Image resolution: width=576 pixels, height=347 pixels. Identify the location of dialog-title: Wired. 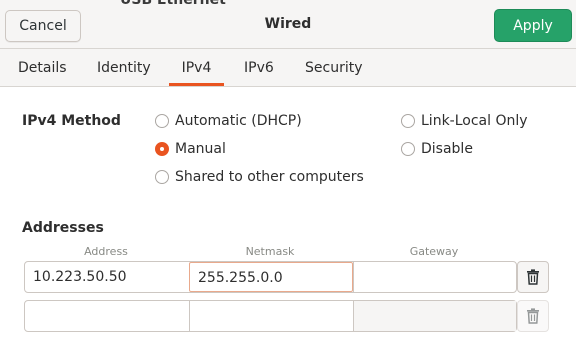
(288, 24).